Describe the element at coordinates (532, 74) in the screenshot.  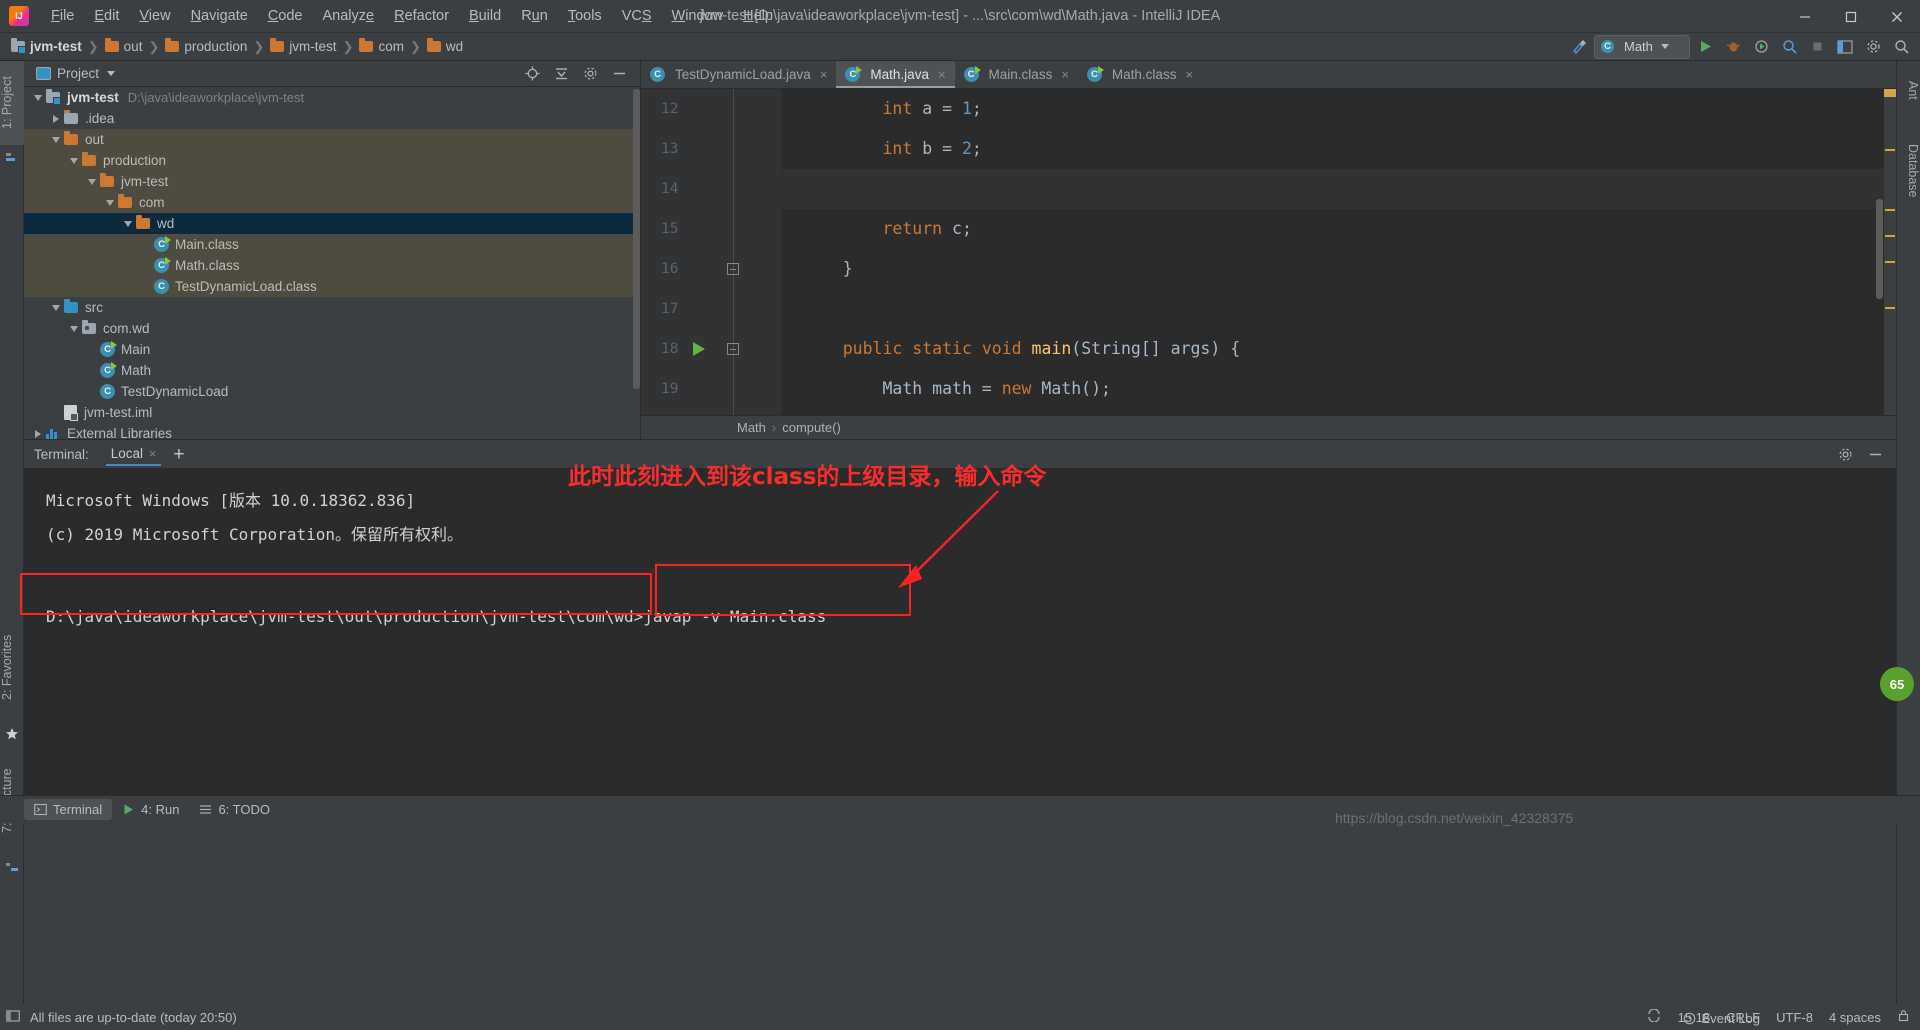
I see `locate-icon` at that location.